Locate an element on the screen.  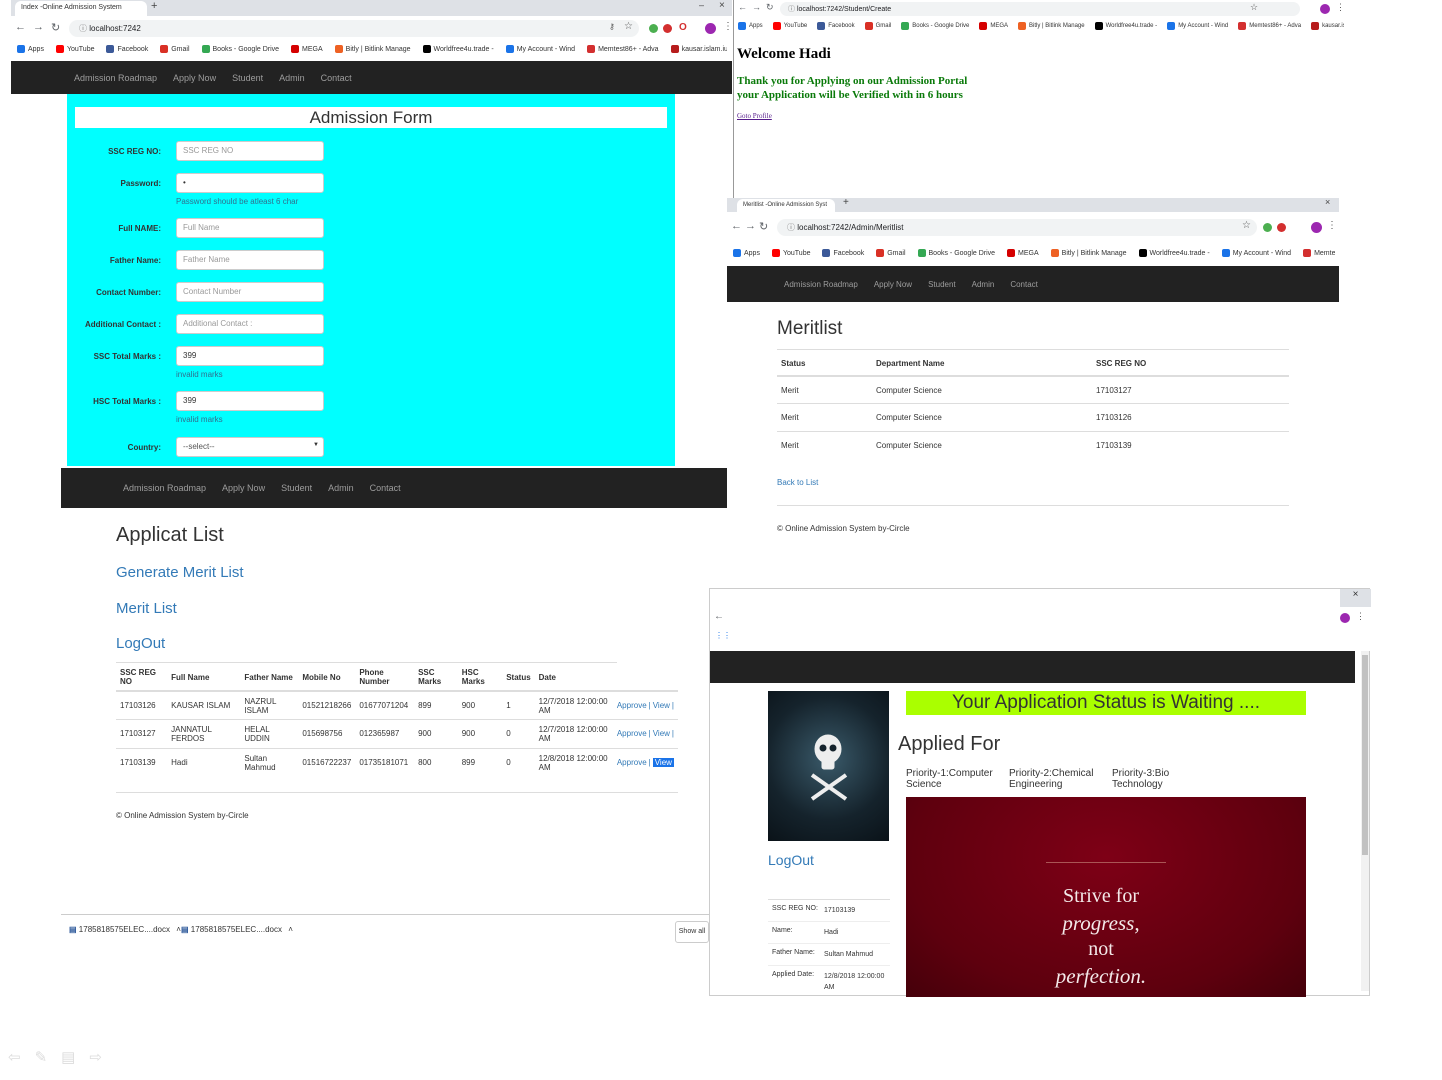
pen-icon: ✎ is located at coordinates (41, 1057).